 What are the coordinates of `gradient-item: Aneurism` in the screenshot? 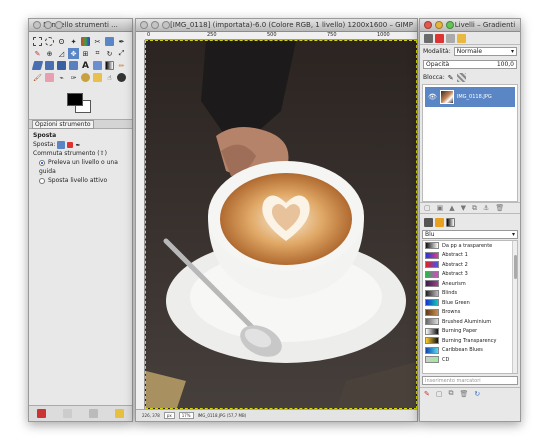 It's located at (470, 284).